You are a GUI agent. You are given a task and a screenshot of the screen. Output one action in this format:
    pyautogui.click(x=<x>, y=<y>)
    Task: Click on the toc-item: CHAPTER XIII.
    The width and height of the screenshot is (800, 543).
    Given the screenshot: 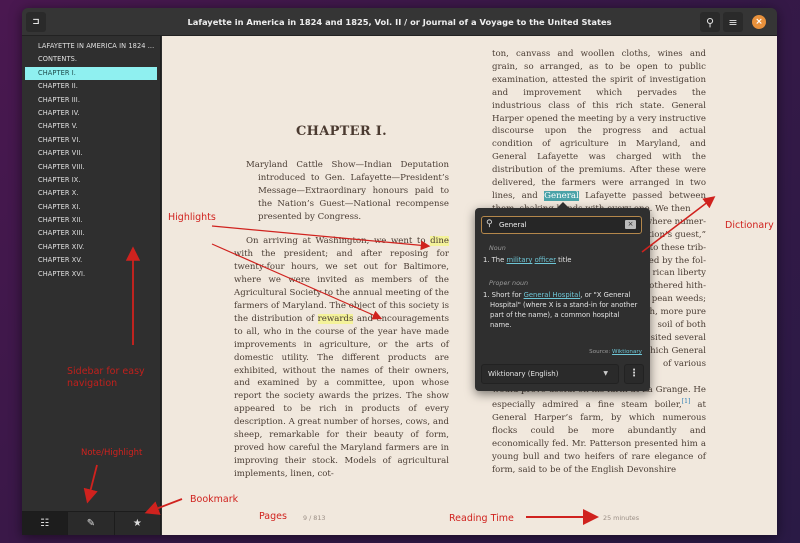 What is the action you would take?
    pyautogui.click(x=91, y=233)
    